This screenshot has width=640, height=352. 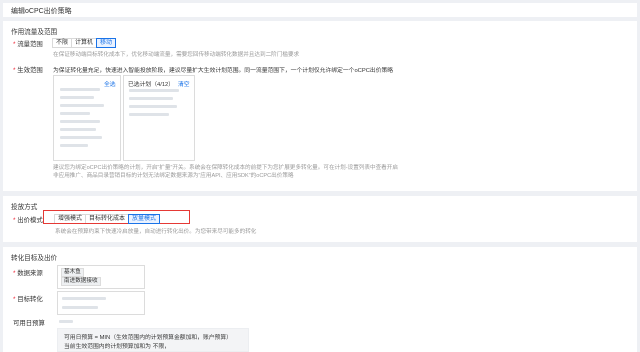 What do you see at coordinates (87, 118) in the screenshot?
I see `plan-list-box: 全选` at bounding box center [87, 118].